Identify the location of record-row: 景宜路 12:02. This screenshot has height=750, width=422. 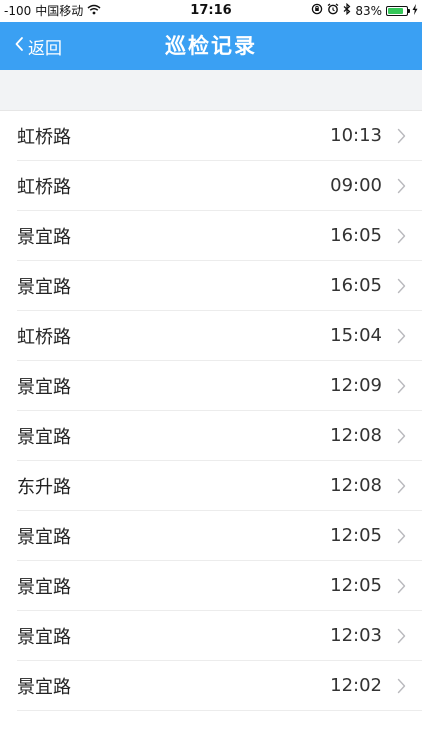
(219, 686).